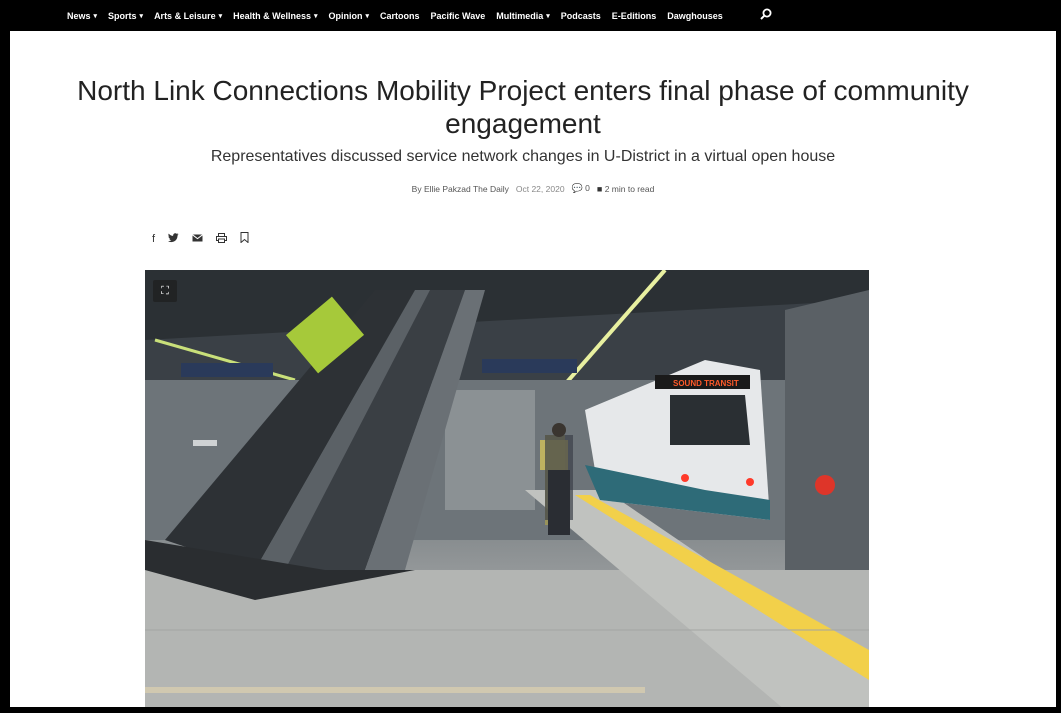 Image resolution: width=1061 pixels, height=713 pixels. Describe the element at coordinates (766, 15) in the screenshot. I see `search-icon` at that location.